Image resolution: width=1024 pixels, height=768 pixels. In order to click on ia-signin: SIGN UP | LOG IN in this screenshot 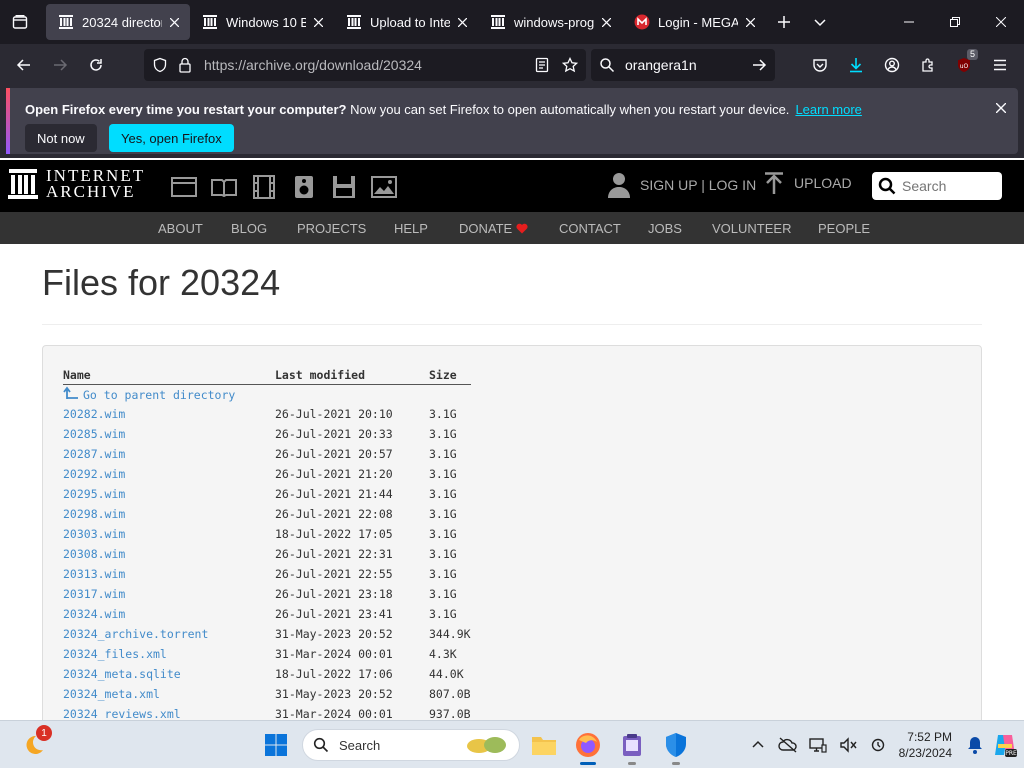, I will do `click(682, 185)`.